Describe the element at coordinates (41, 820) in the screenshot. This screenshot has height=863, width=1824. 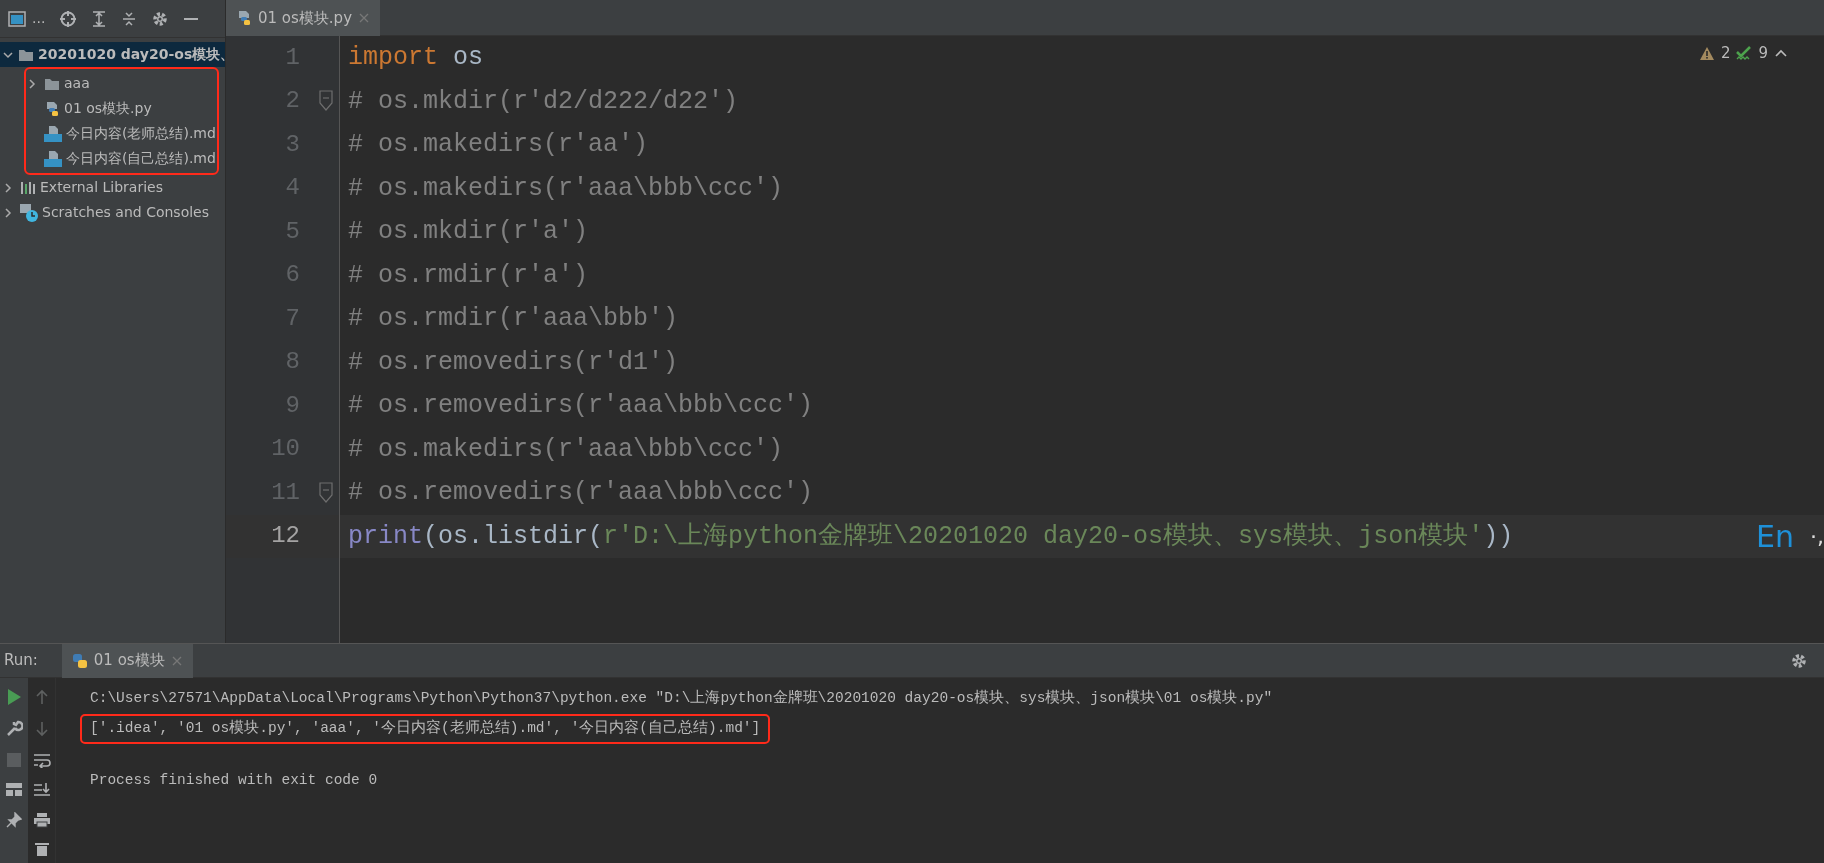
I see `print-icon` at that location.